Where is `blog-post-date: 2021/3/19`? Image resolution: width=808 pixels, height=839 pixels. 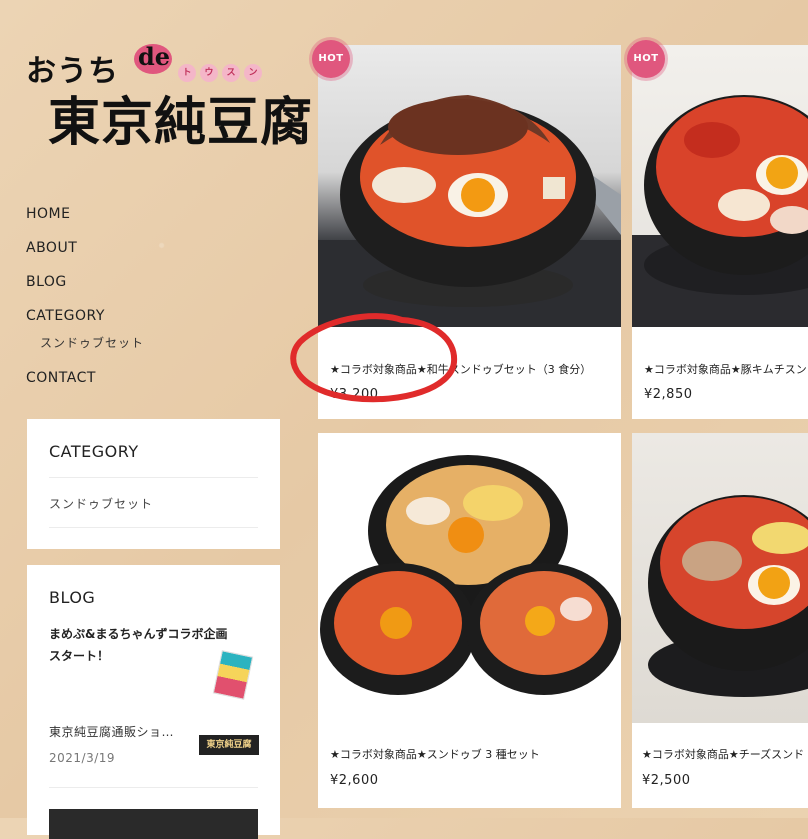
blog-post-date: 2021/3/19 is located at coordinates (82, 758).